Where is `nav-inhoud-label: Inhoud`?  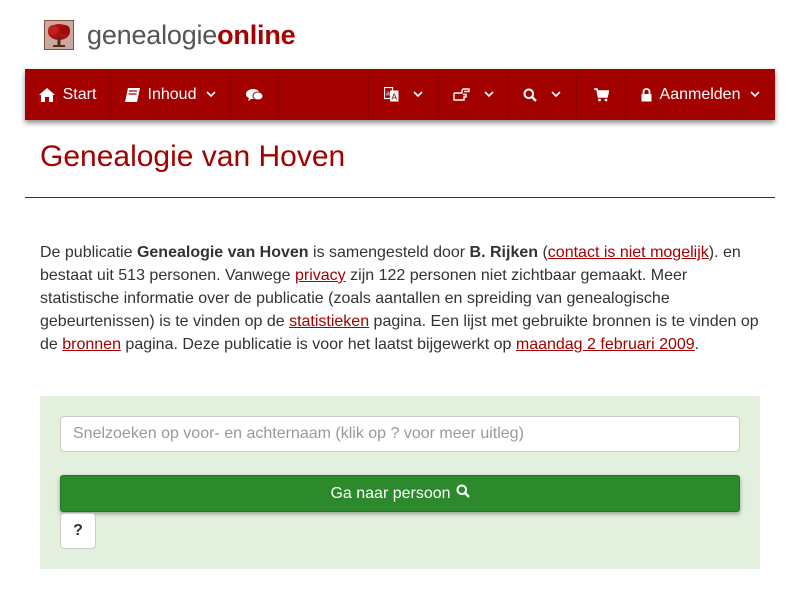
nav-inhoud-label: Inhoud is located at coordinates (172, 94).